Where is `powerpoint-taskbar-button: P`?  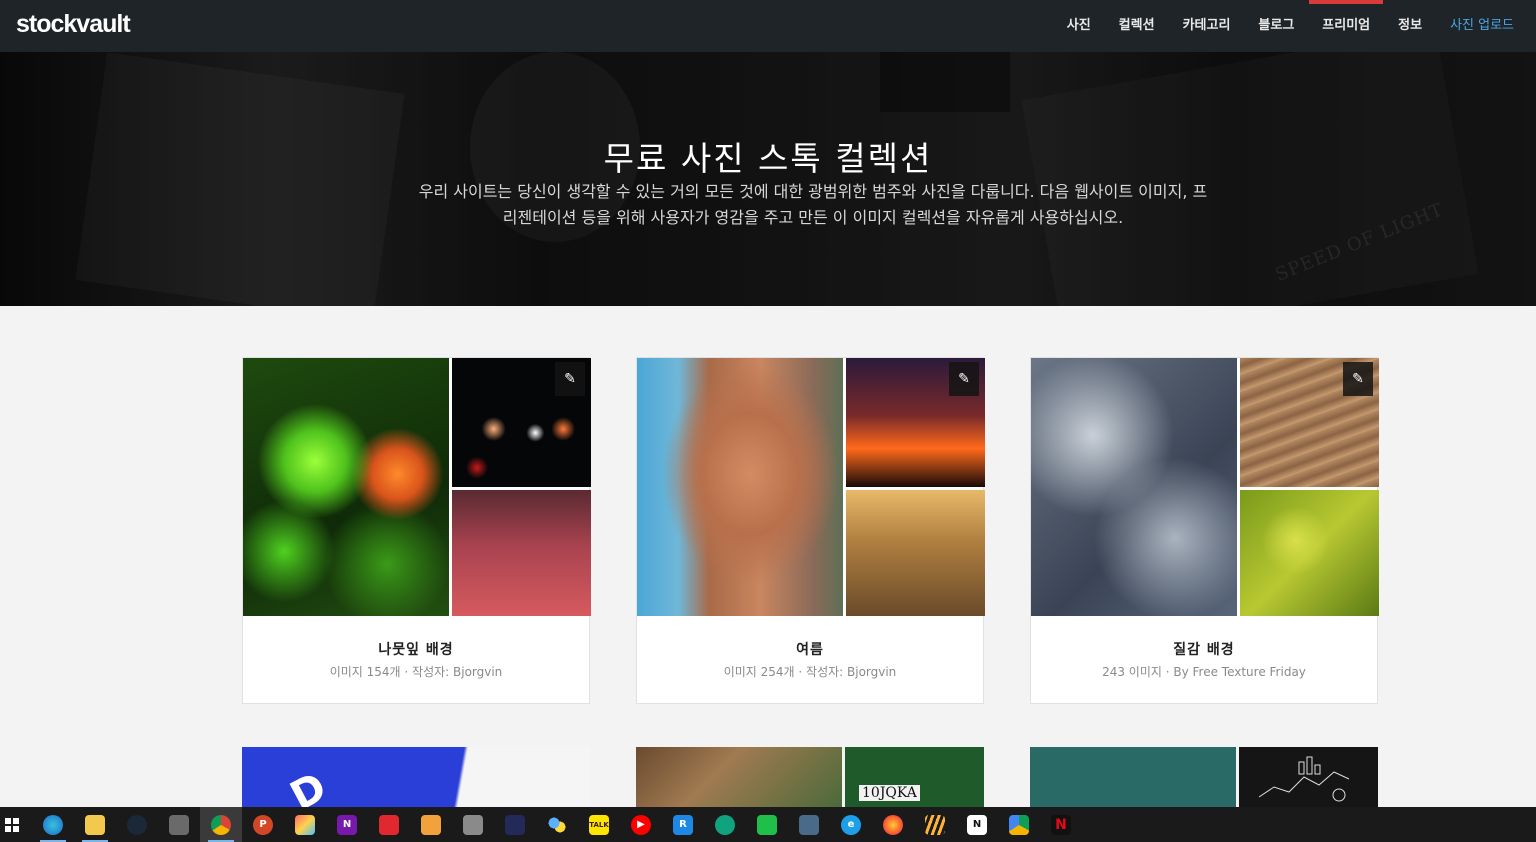 powerpoint-taskbar-button: P is located at coordinates (263, 824).